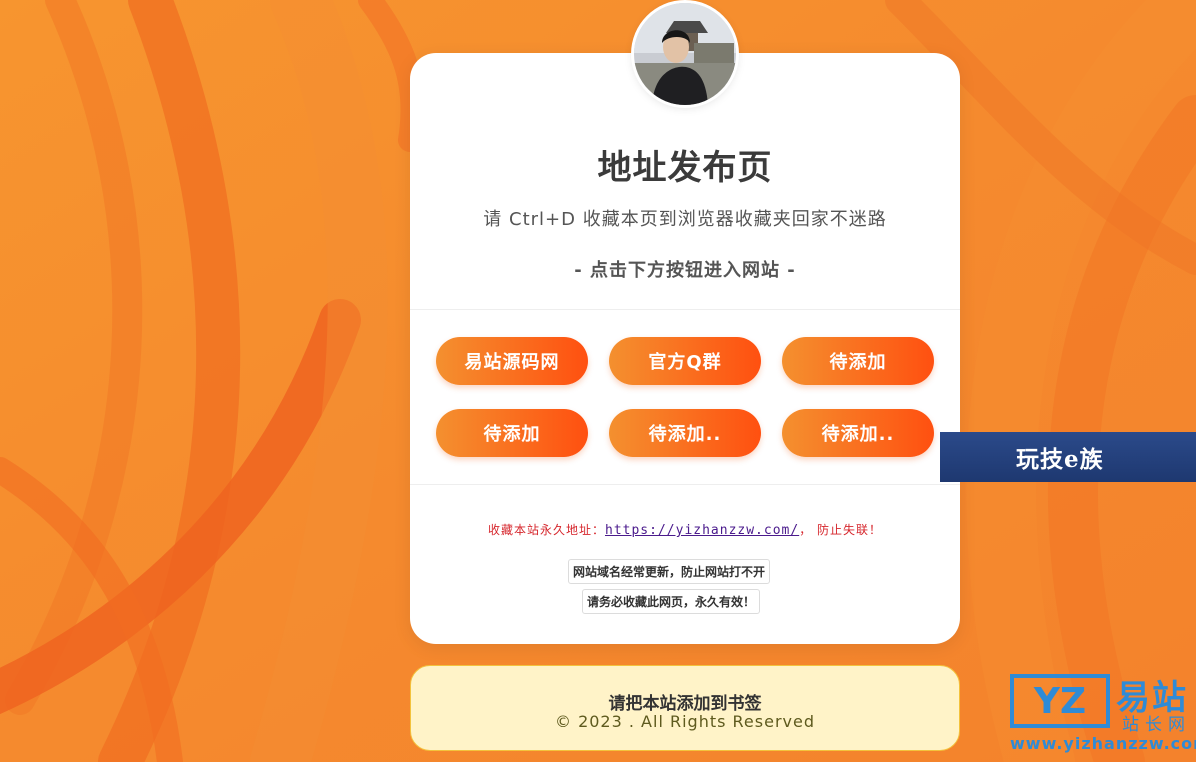  I want to click on footer-box: 请把本站添加到书签 © 2023 . All Rights Reserved, so click(685, 708).